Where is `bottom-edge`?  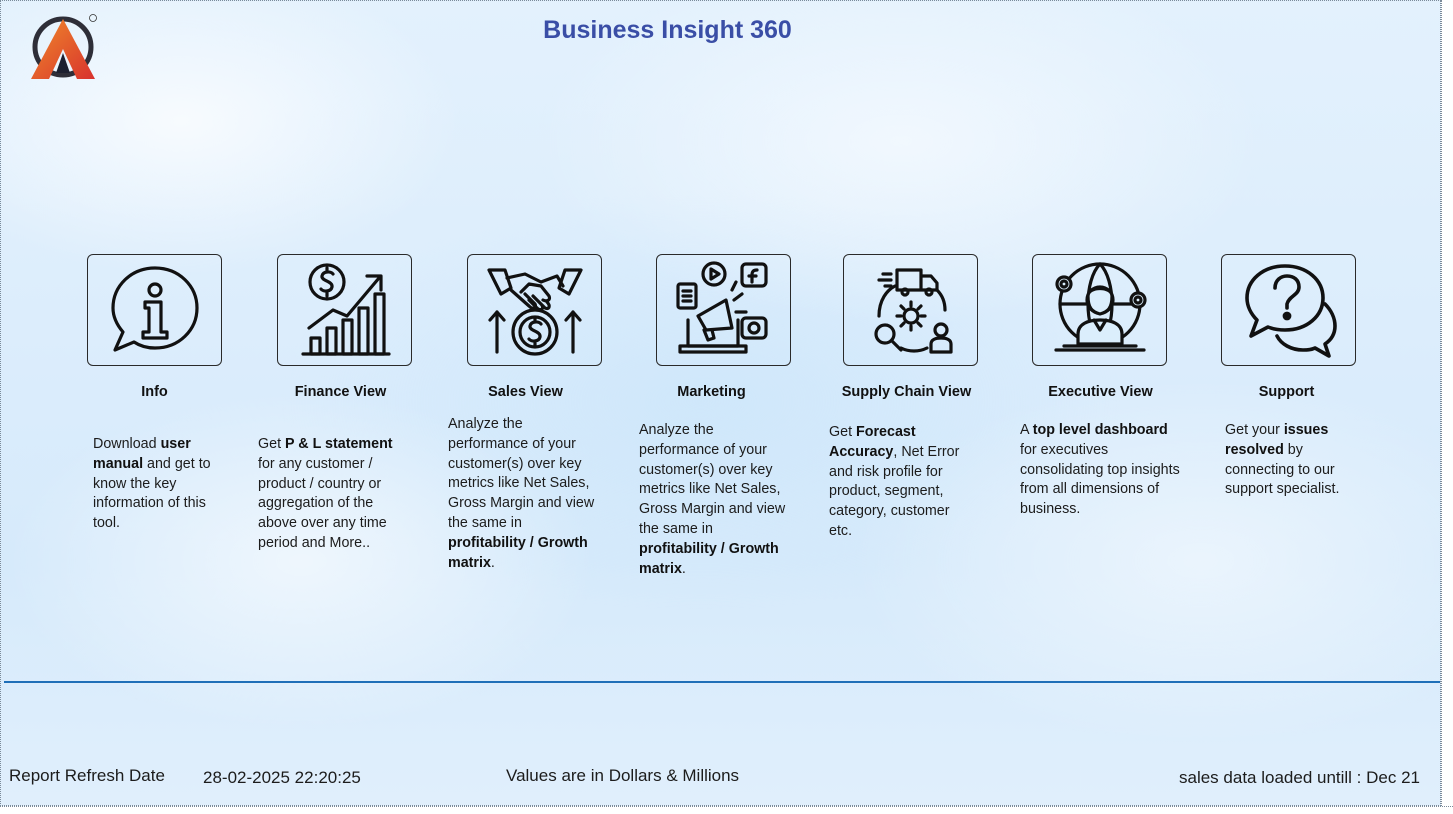
bottom-edge is located at coordinates (726, 810).